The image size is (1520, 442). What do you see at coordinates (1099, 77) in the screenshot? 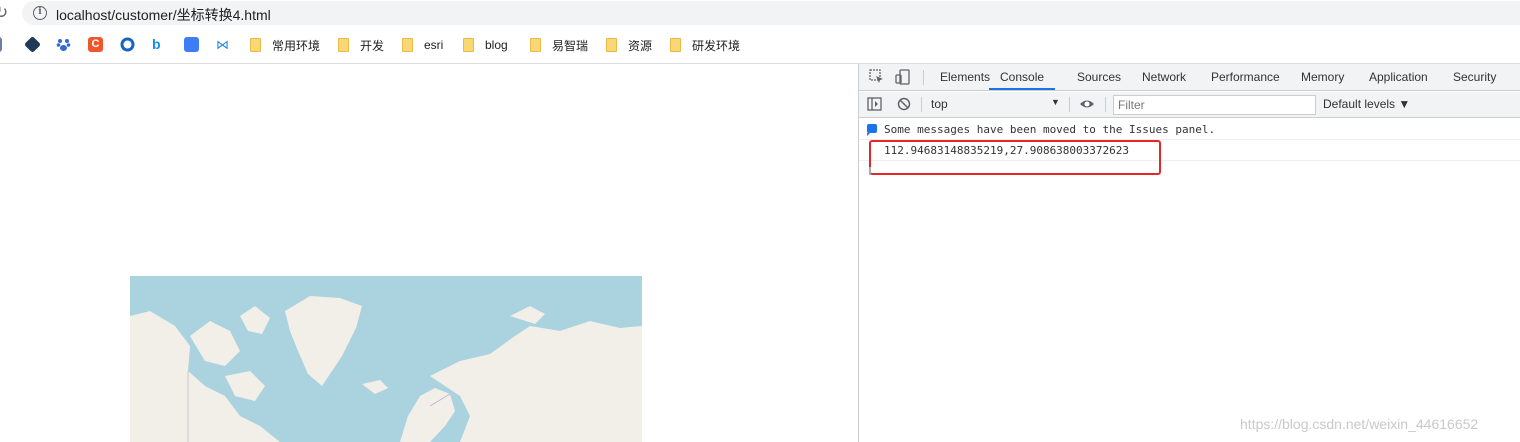
I see `tab-sources: Sources` at bounding box center [1099, 77].